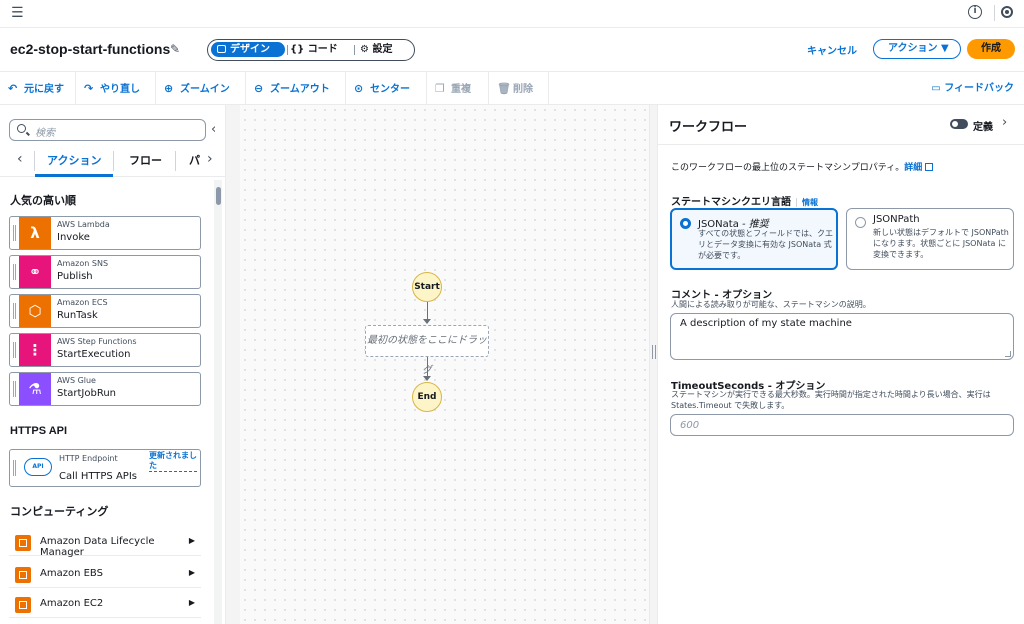 The height and width of the screenshot is (624, 1024). What do you see at coordinates (59, 512) in the screenshot?
I see `section-heading: コンピューティング` at bounding box center [59, 512].